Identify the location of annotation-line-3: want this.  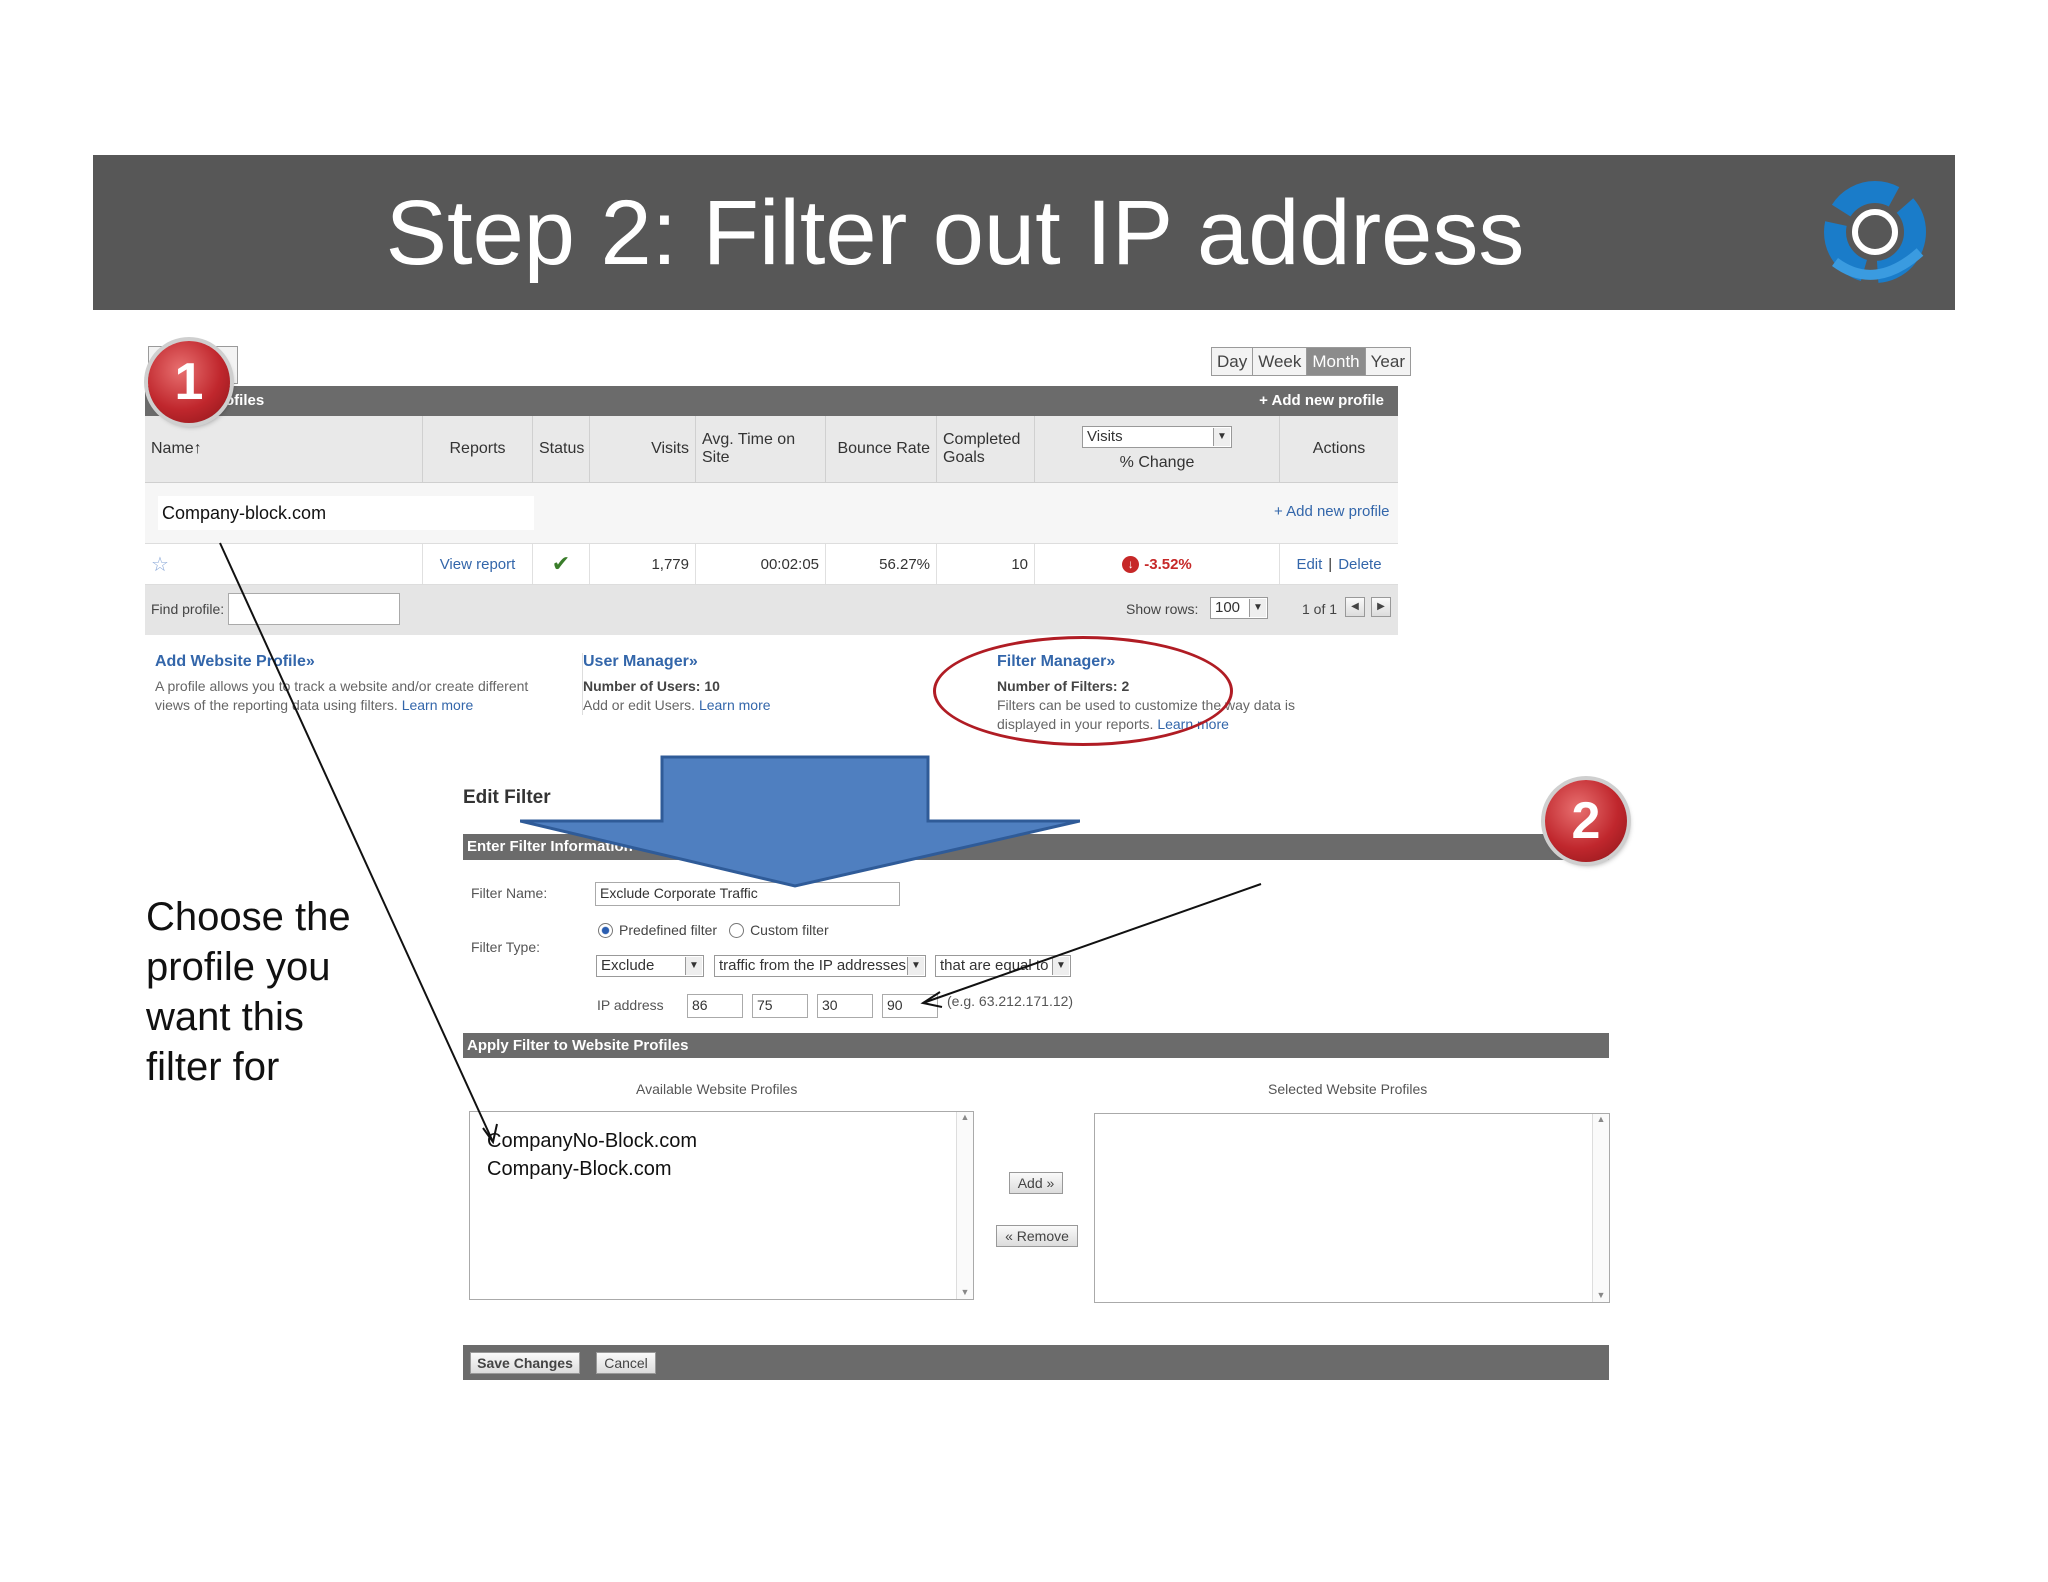
(225, 1017).